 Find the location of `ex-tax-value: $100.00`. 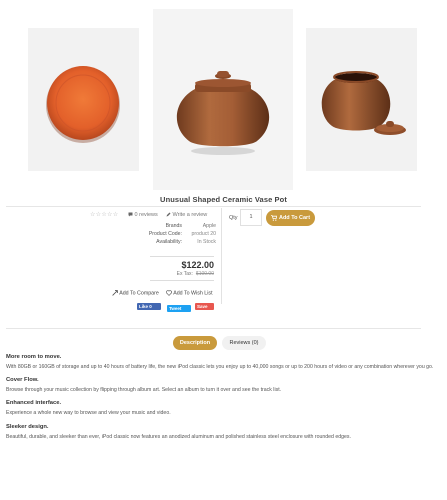

ex-tax-value: $100.00 is located at coordinates (204, 274).